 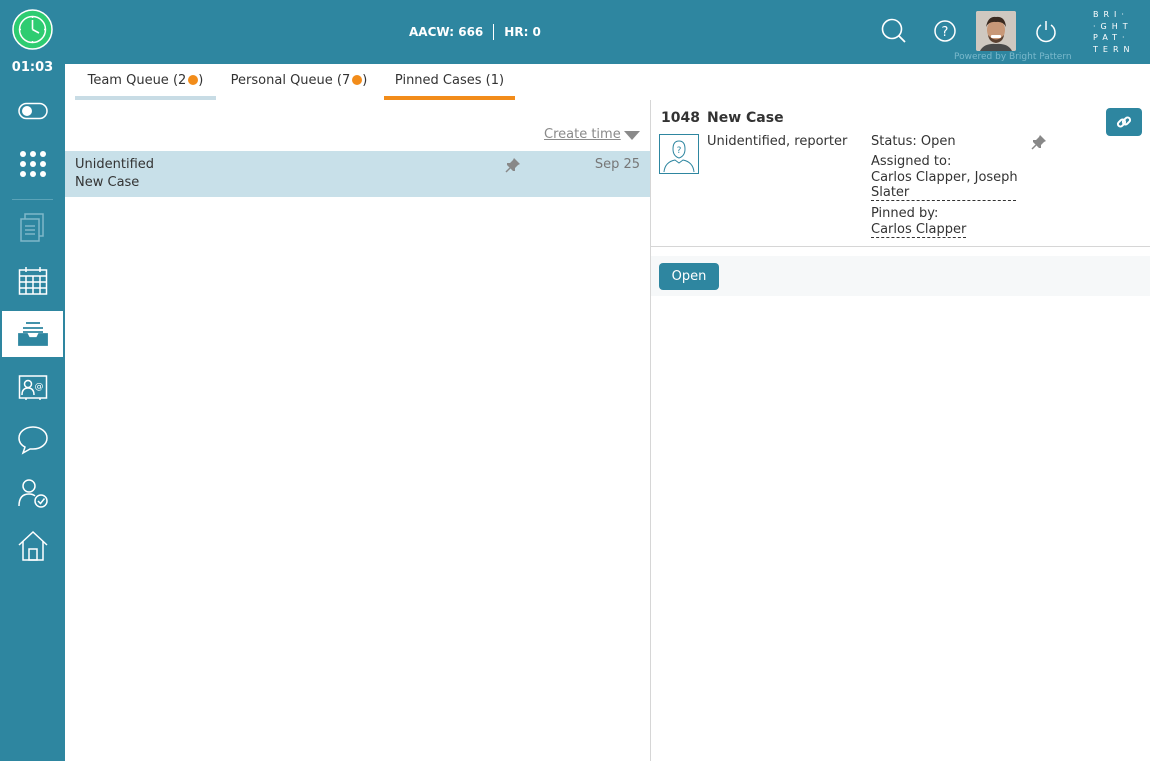 What do you see at coordinates (32, 164) in the screenshot?
I see `dialpad-icon` at bounding box center [32, 164].